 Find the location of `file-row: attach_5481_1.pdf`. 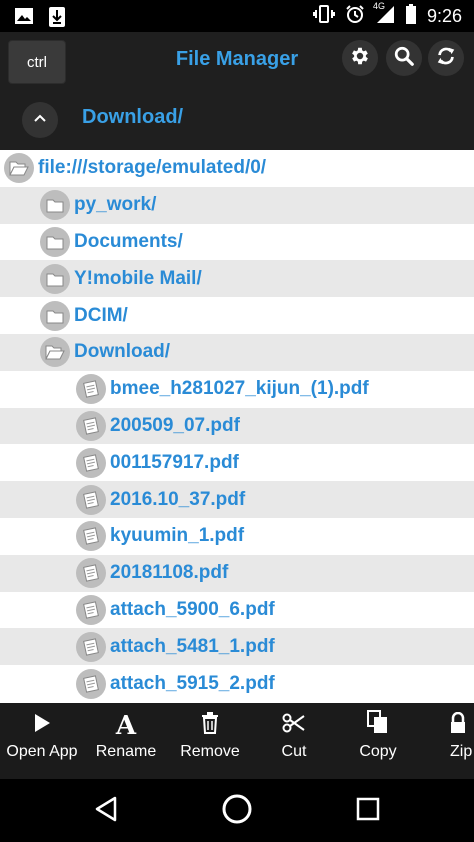

file-row: attach_5481_1.pdf is located at coordinates (237, 647).